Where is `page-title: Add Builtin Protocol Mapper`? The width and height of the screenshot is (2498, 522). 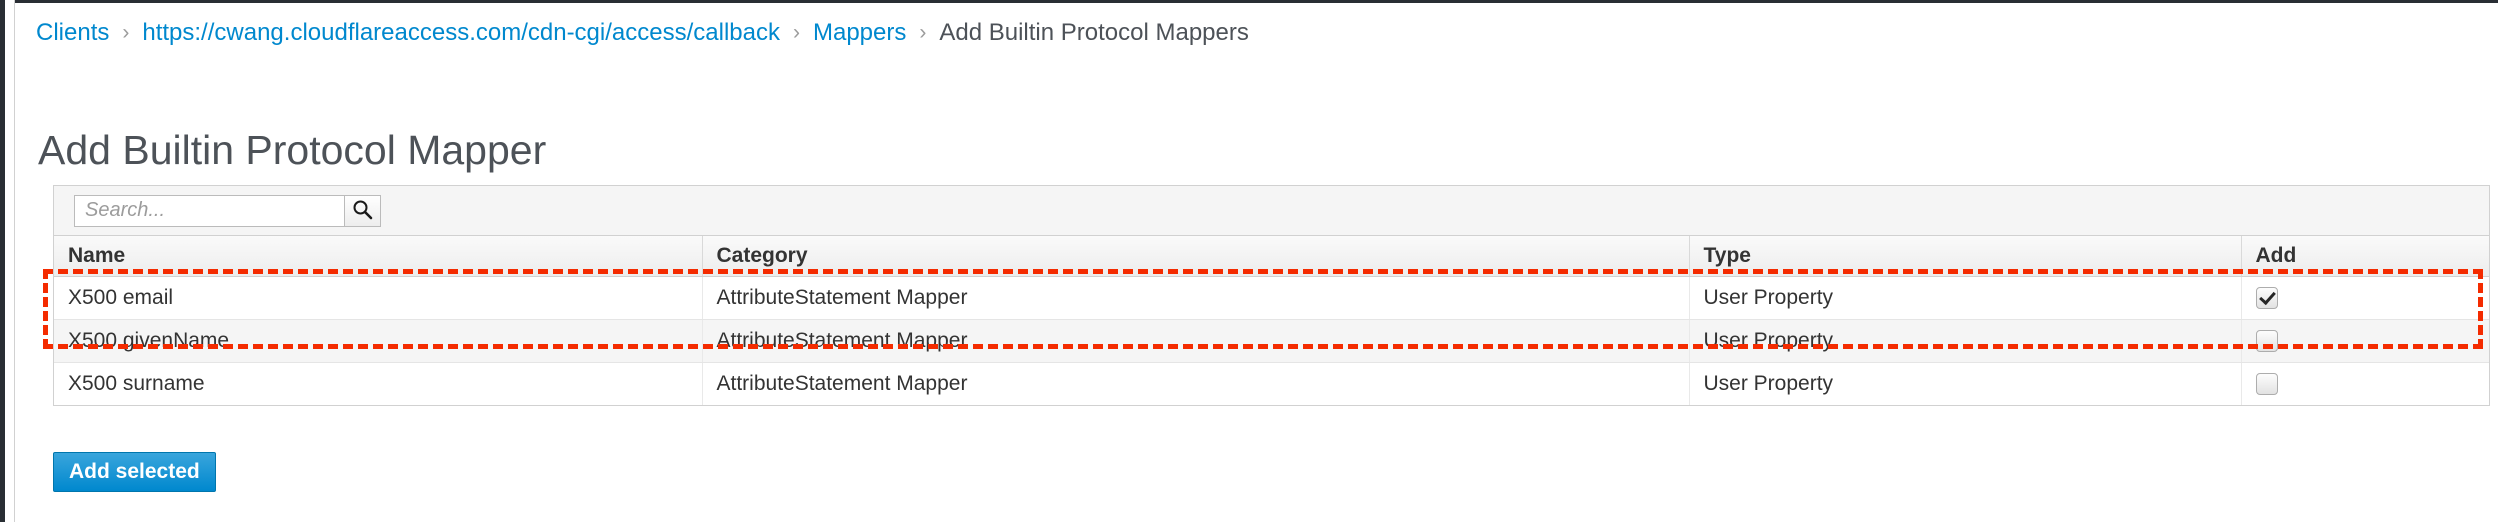 page-title: Add Builtin Protocol Mapper is located at coordinates (292, 150).